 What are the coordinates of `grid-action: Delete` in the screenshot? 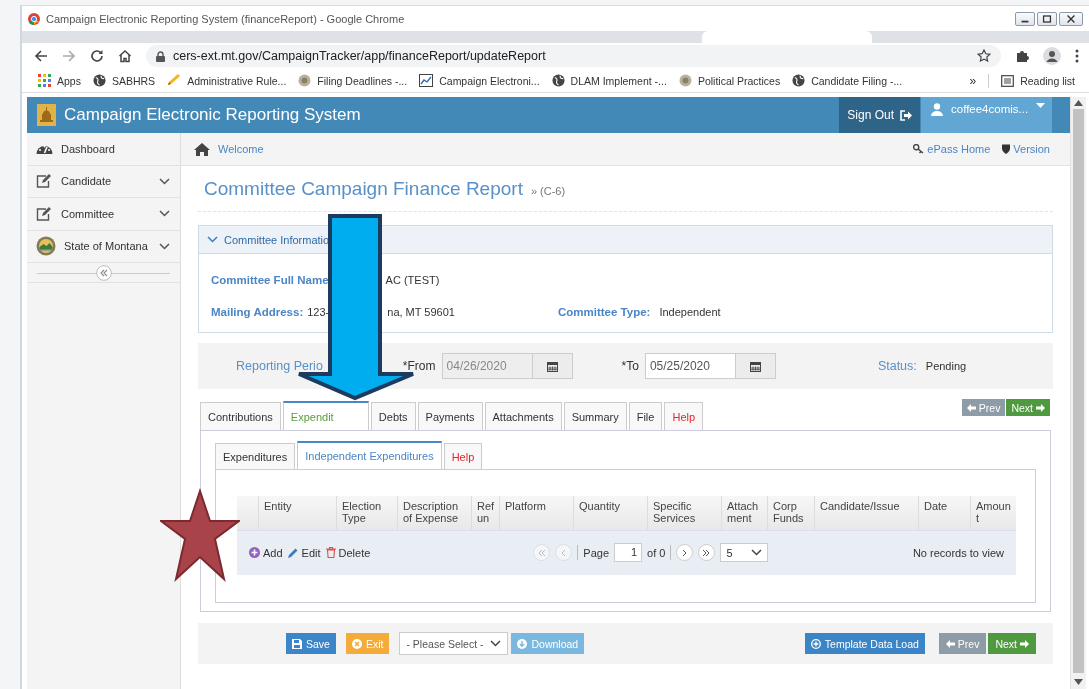 It's located at (348, 552).